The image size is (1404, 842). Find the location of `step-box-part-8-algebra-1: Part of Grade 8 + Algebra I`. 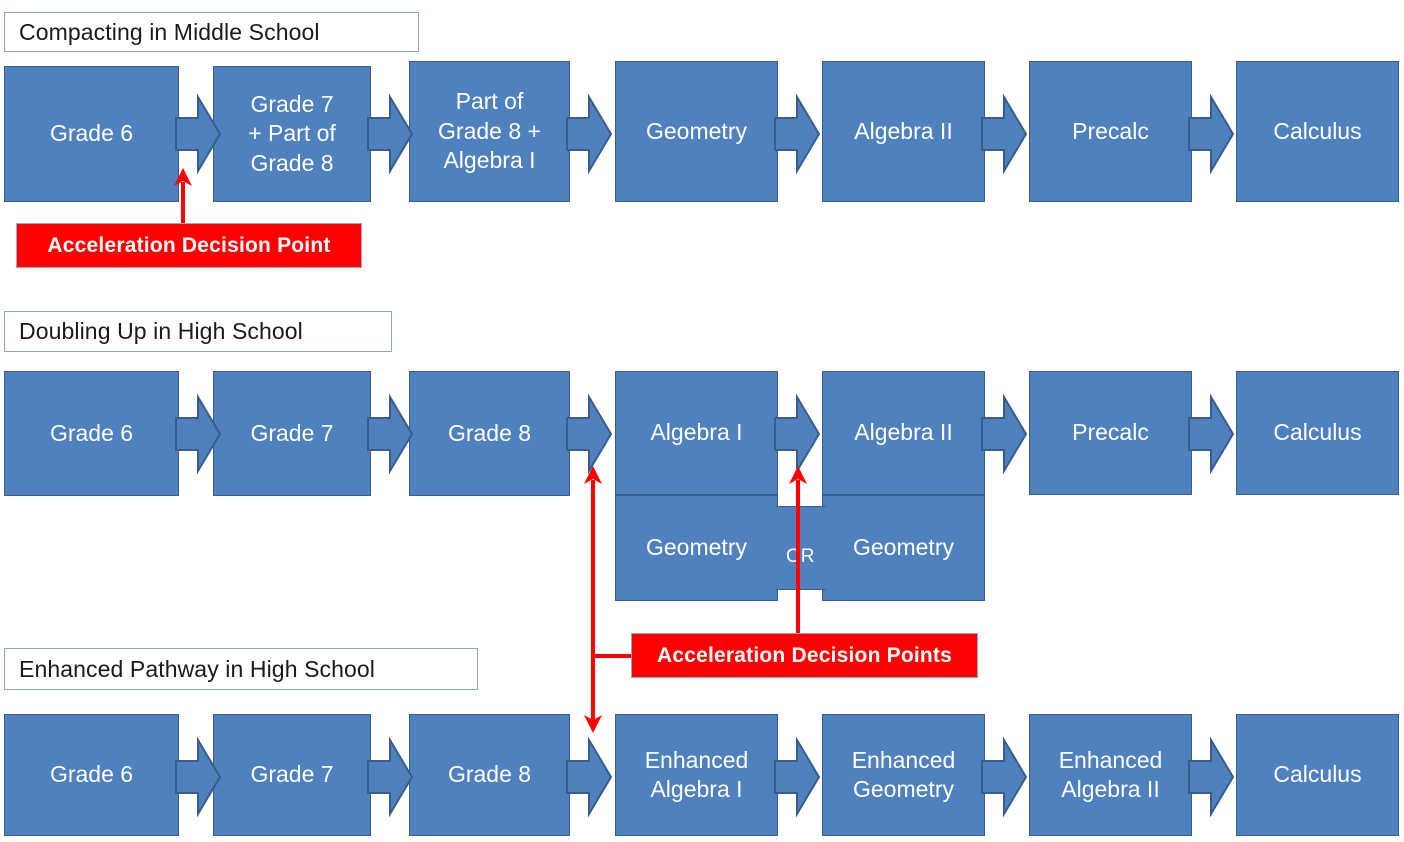

step-box-part-8-algebra-1: Part of Grade 8 + Algebra I is located at coordinates (489, 131).